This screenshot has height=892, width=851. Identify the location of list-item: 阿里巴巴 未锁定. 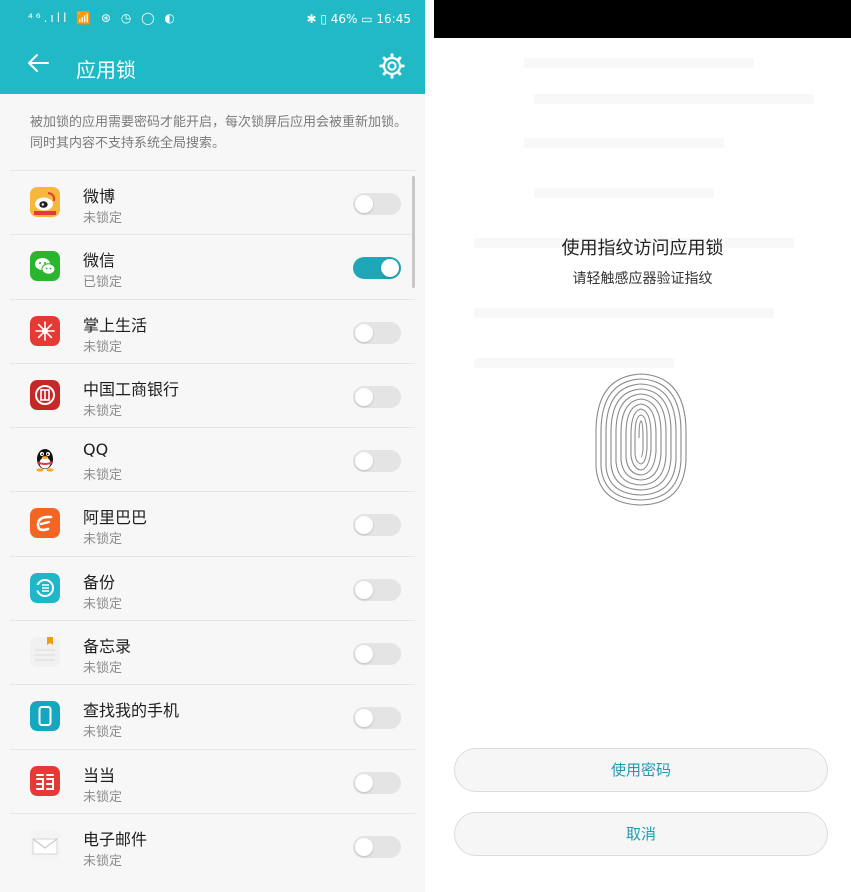
(212, 523).